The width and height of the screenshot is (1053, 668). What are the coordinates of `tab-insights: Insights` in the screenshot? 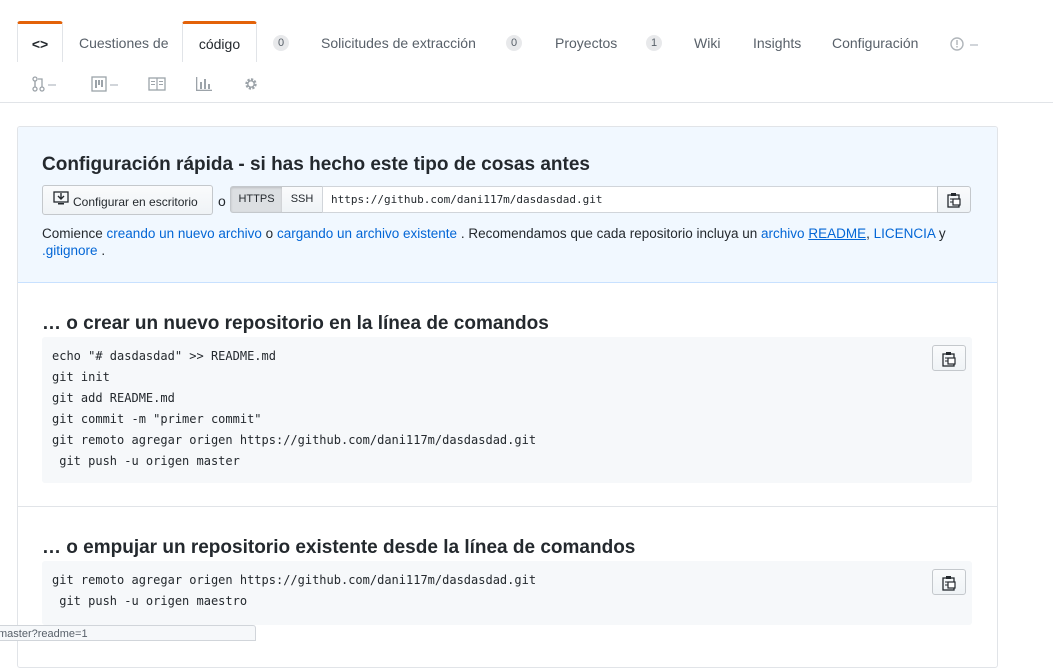 It's located at (777, 41).